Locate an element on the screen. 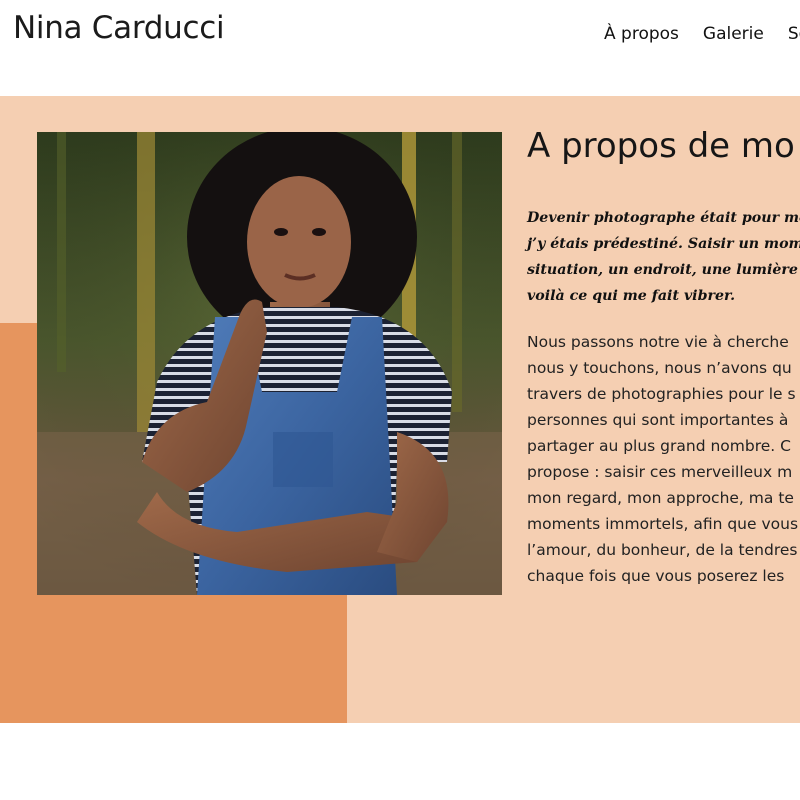 The height and width of the screenshot is (800, 800). body-line: mon regard, mon approche, ma te is located at coordinates (660, 498).